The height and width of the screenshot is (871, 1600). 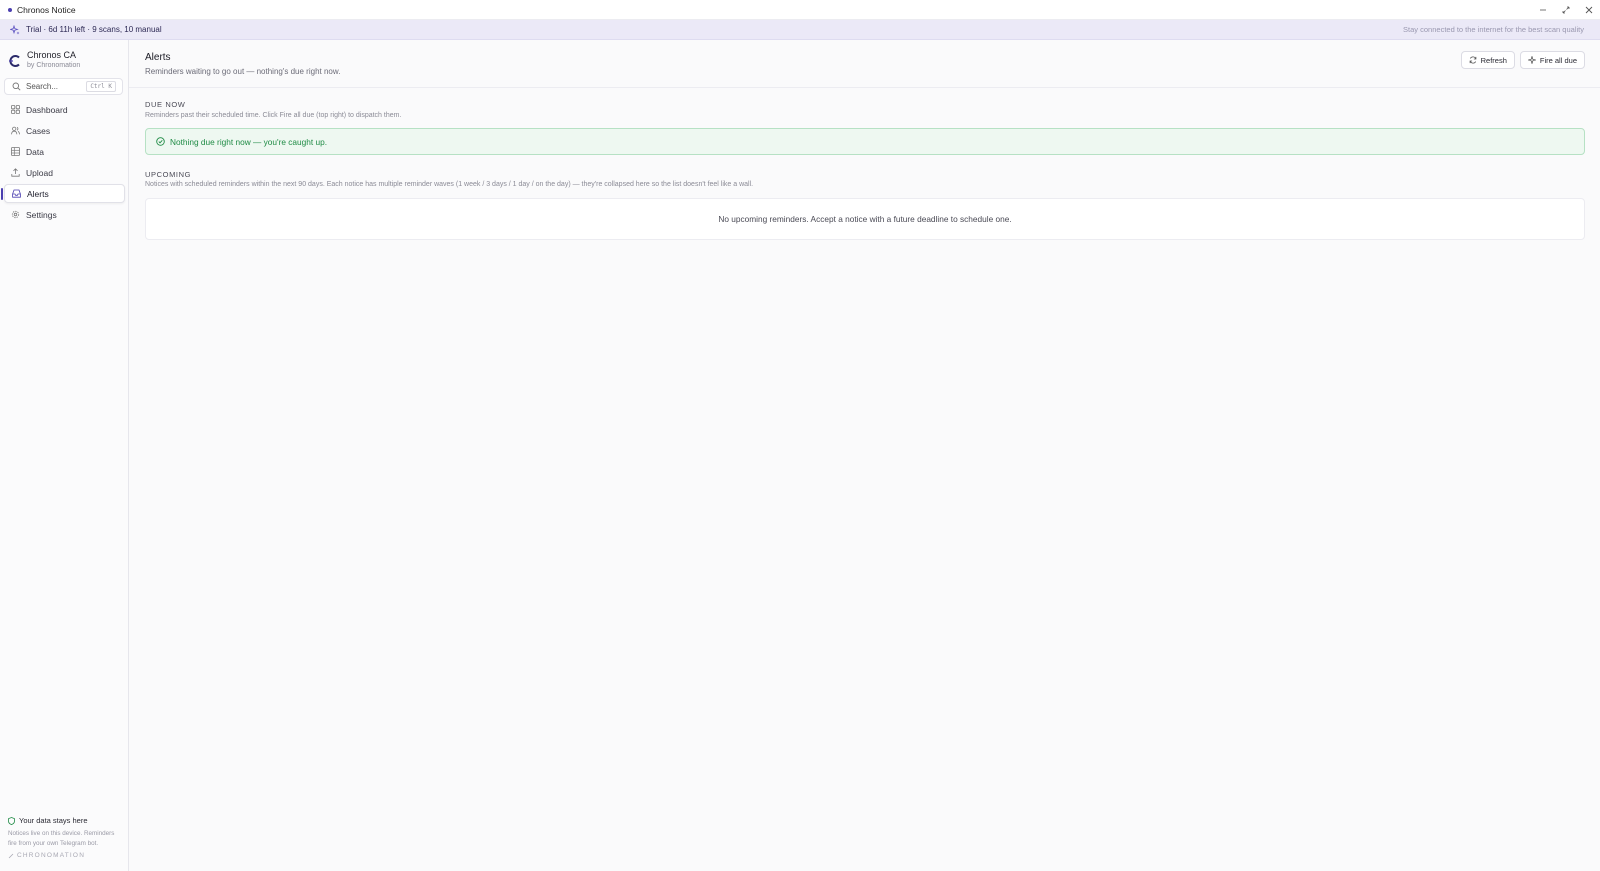 What do you see at coordinates (1558, 60) in the screenshot?
I see `fire-all-due-label: Fire all due` at bounding box center [1558, 60].